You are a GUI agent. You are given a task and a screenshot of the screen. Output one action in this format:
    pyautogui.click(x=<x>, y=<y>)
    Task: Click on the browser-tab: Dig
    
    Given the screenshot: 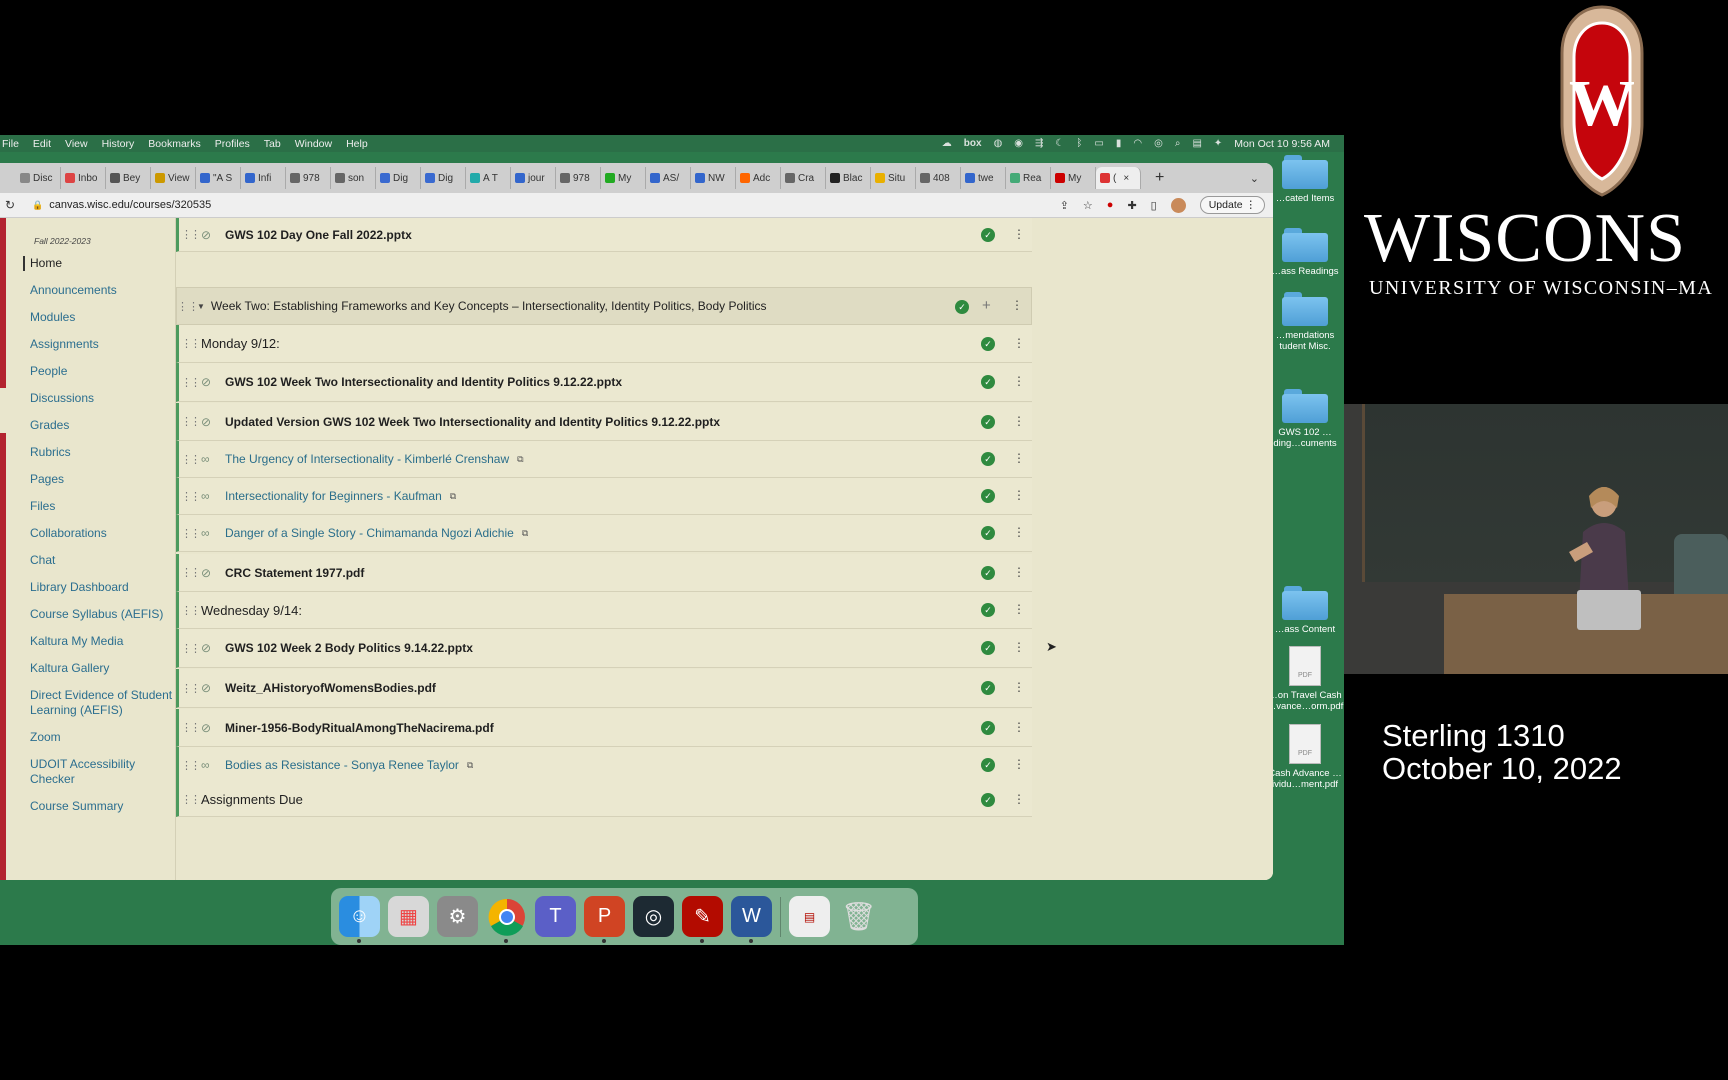 What is the action you would take?
    pyautogui.click(x=443, y=178)
    